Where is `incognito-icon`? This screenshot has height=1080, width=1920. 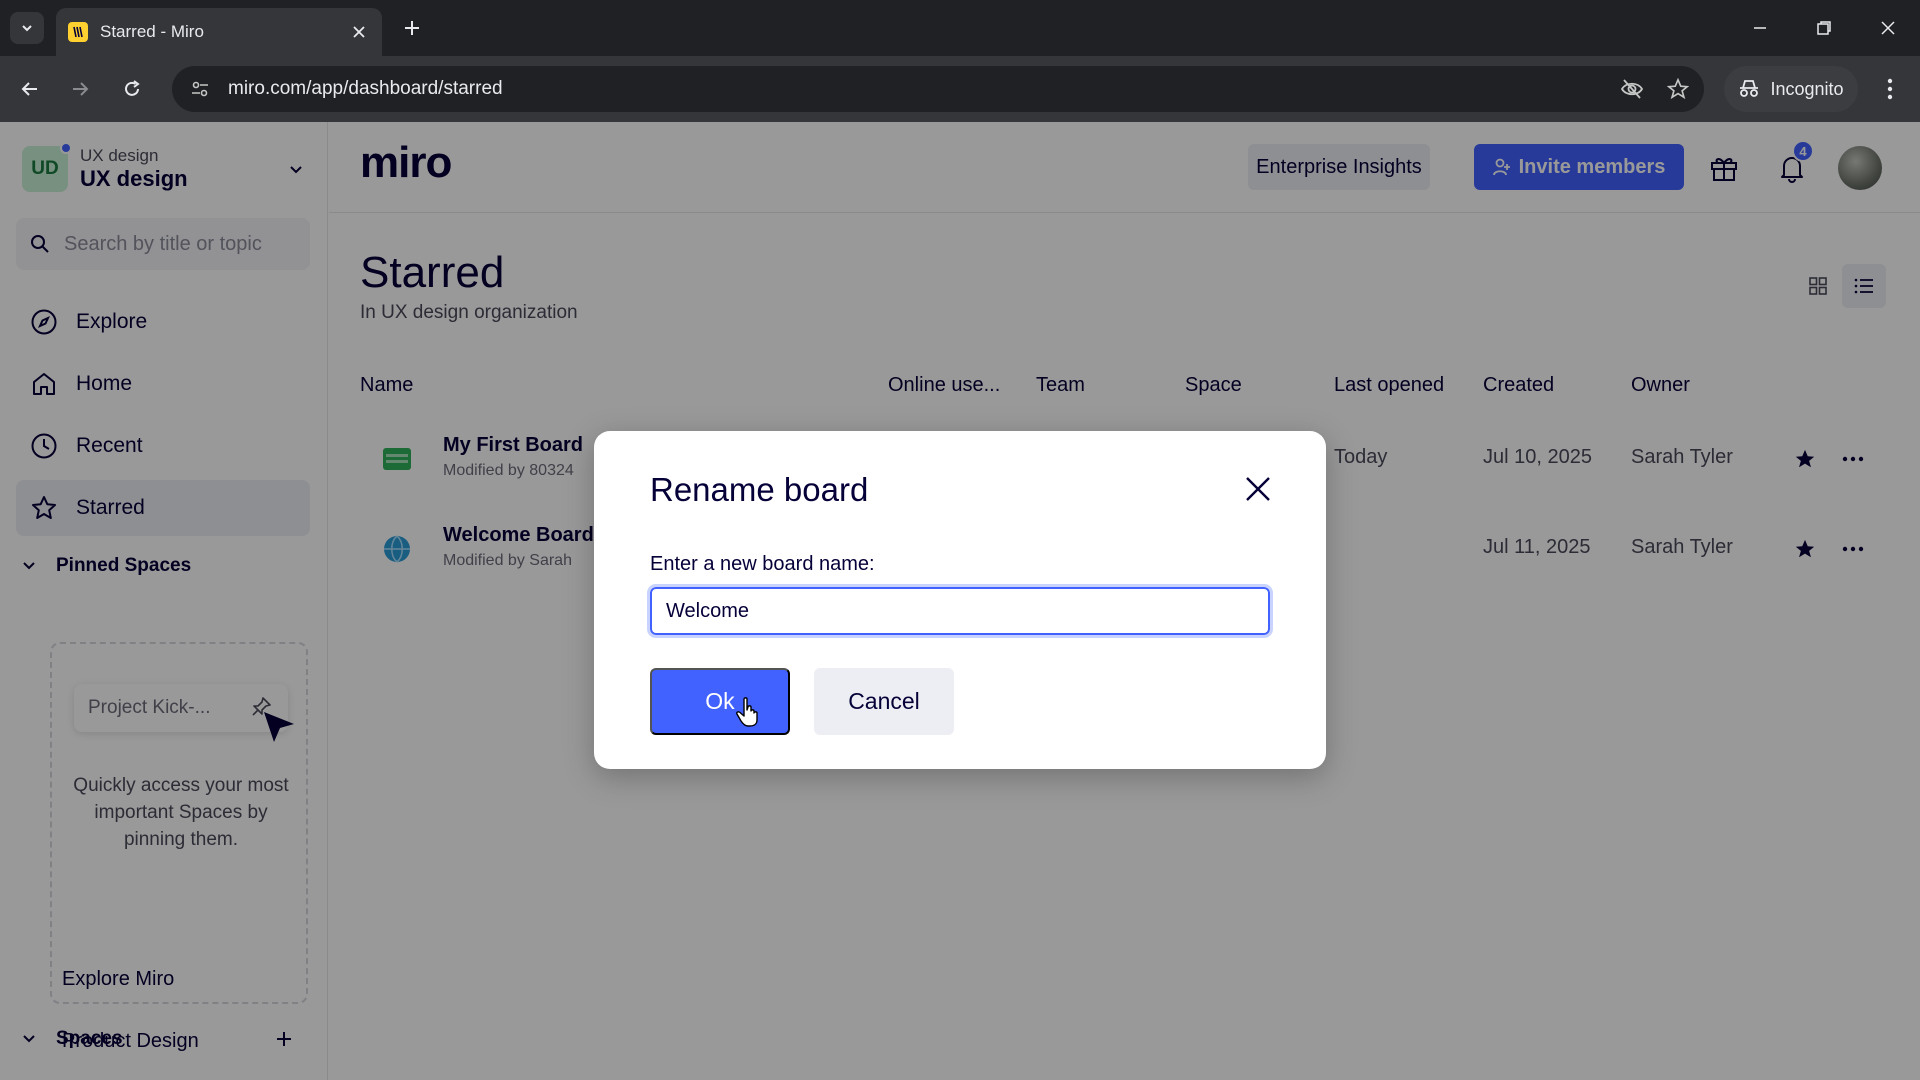
incognito-icon is located at coordinates (1749, 88).